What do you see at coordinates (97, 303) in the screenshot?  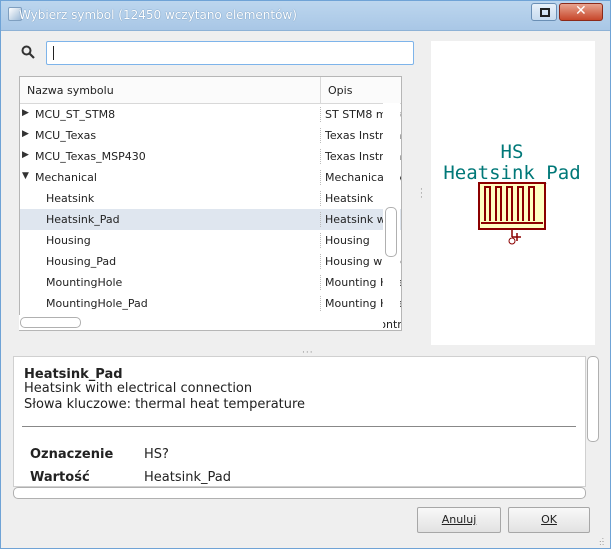 I see `tree-row-name: MountingHole_Pad` at bounding box center [97, 303].